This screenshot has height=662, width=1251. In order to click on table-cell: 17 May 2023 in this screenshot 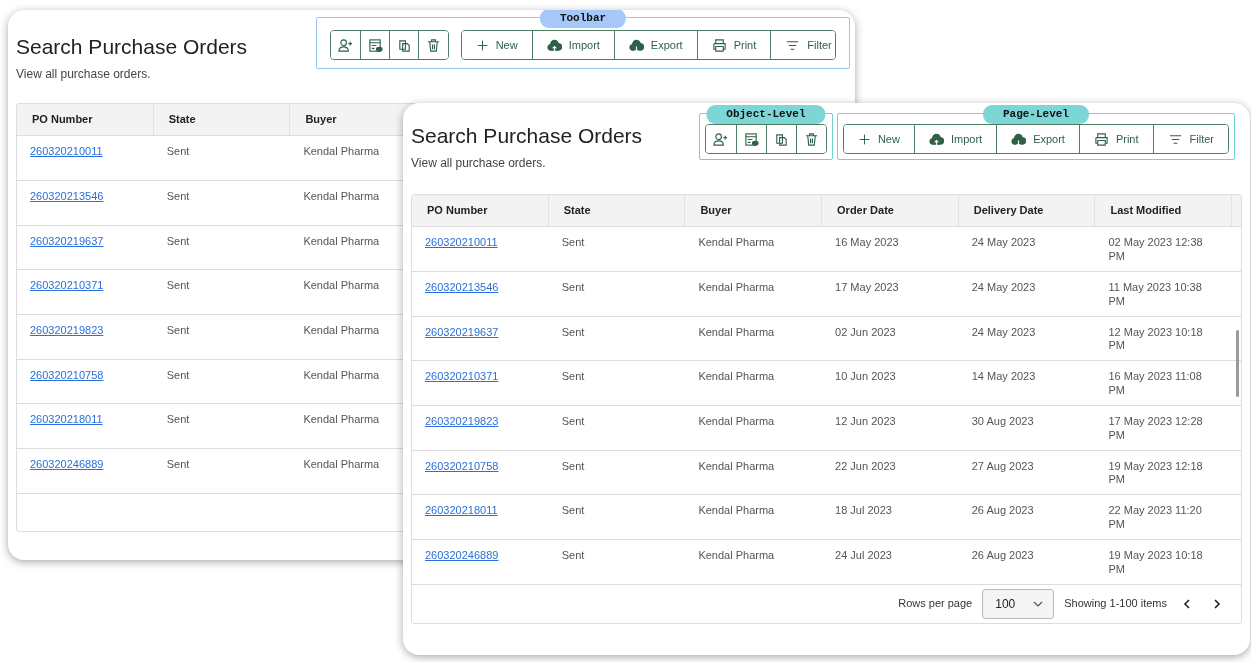, I will do `click(867, 286)`.